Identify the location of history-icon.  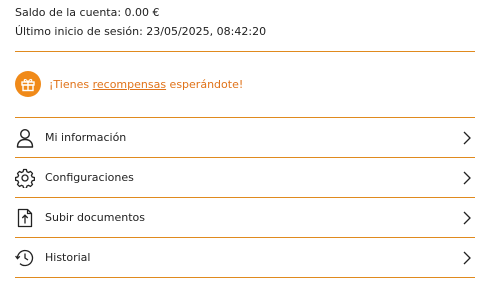
(25, 258).